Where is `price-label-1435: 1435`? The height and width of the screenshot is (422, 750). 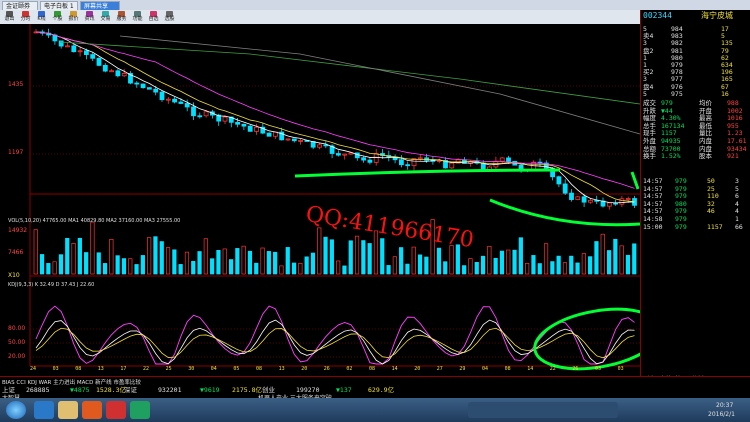
price-label-1435: 1435 is located at coordinates (16, 84).